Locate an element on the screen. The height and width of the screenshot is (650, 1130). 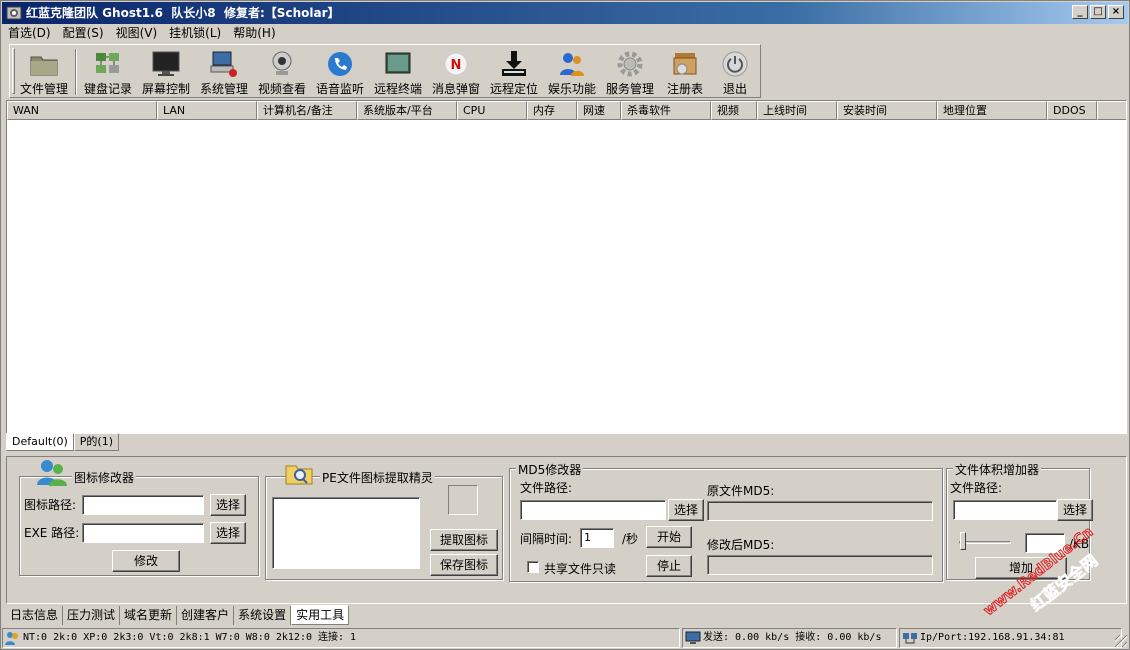
tool-system-manager: 系统管理 is located at coordinates (224, 72).